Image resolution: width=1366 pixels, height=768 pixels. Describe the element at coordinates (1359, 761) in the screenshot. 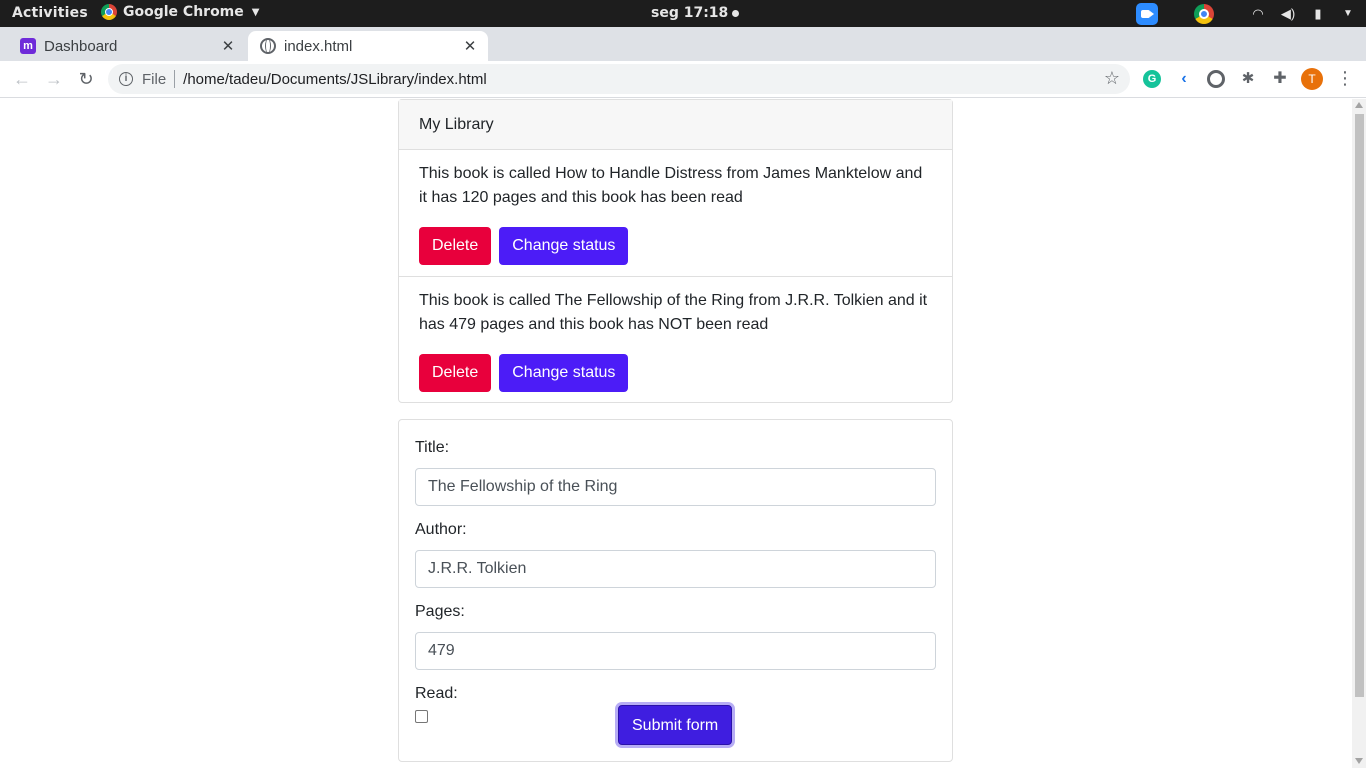

I see `scroll-down-arrow-icon` at that location.